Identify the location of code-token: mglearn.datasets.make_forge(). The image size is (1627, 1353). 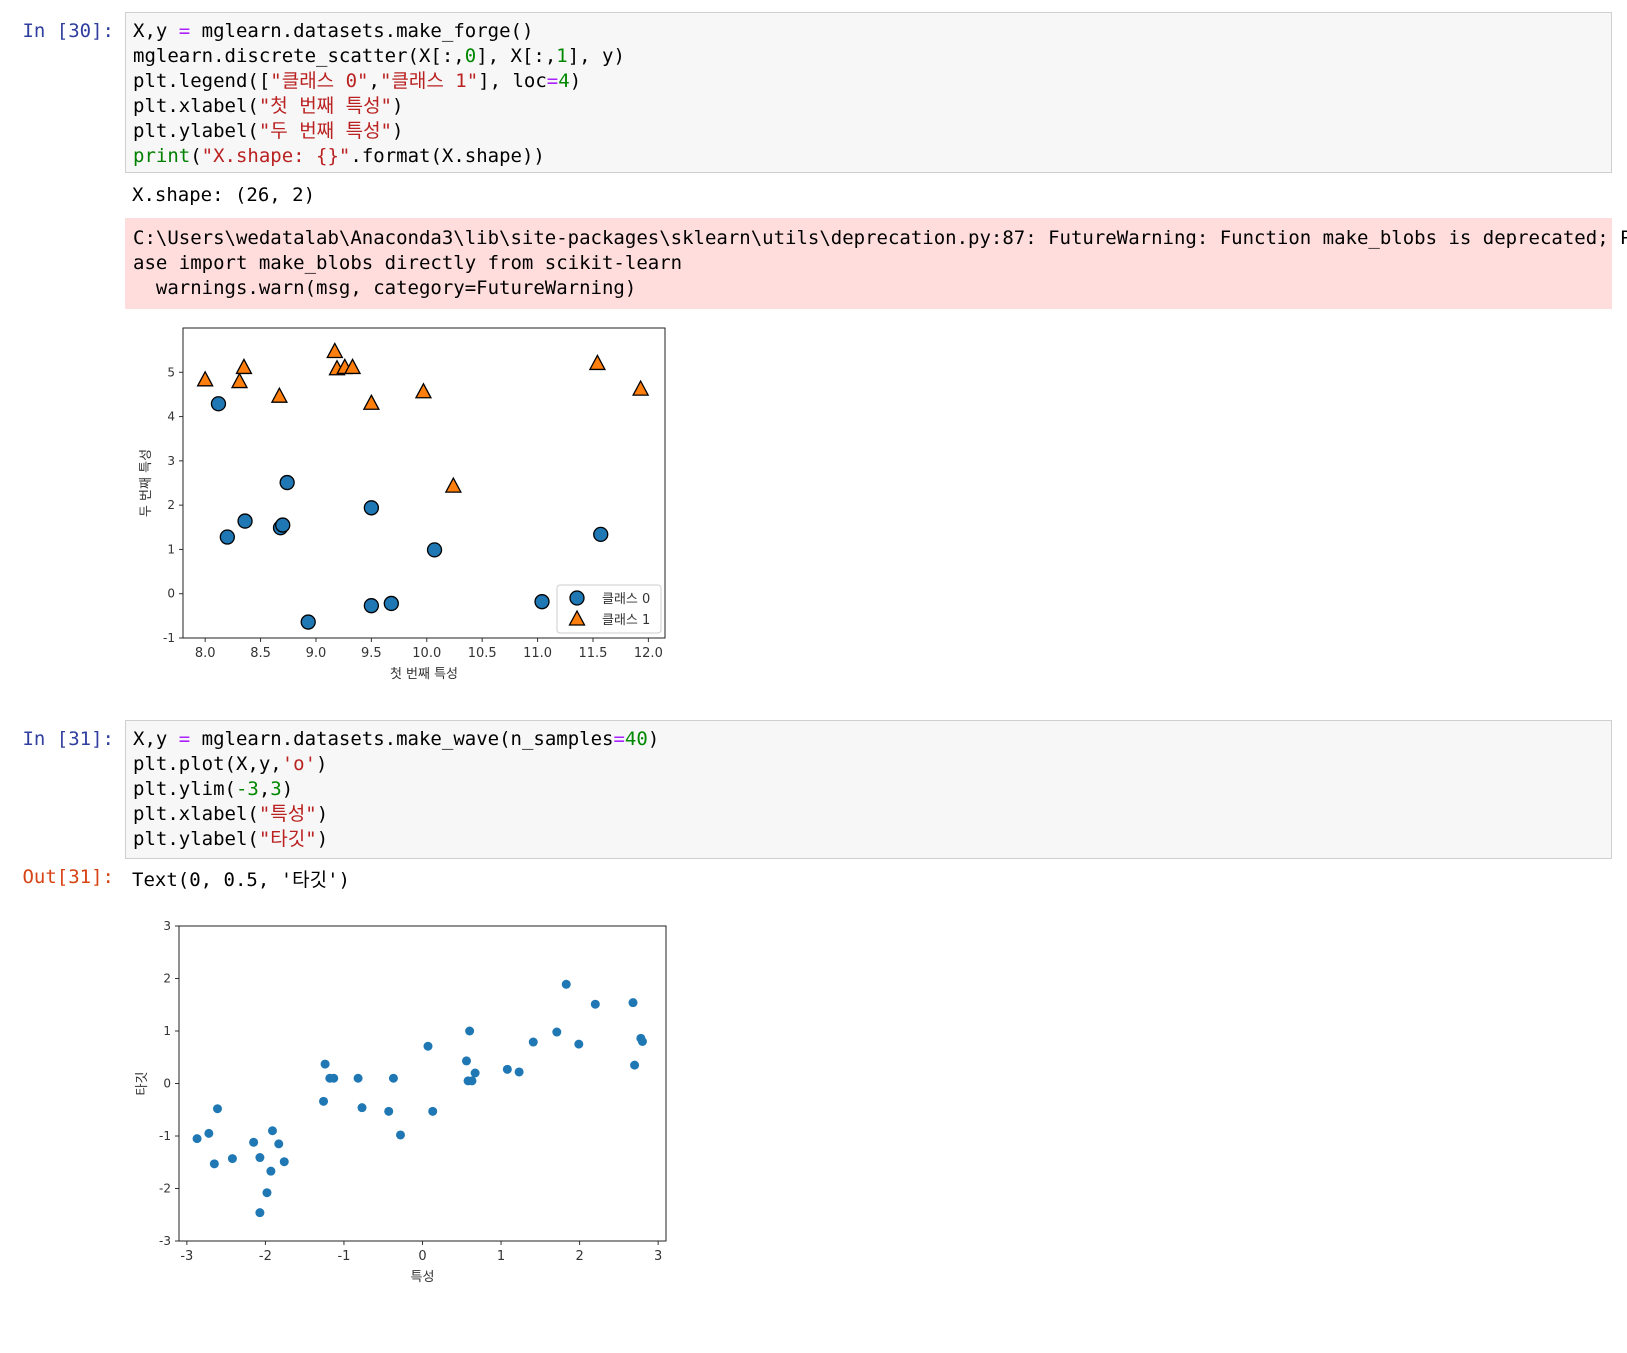
(362, 31).